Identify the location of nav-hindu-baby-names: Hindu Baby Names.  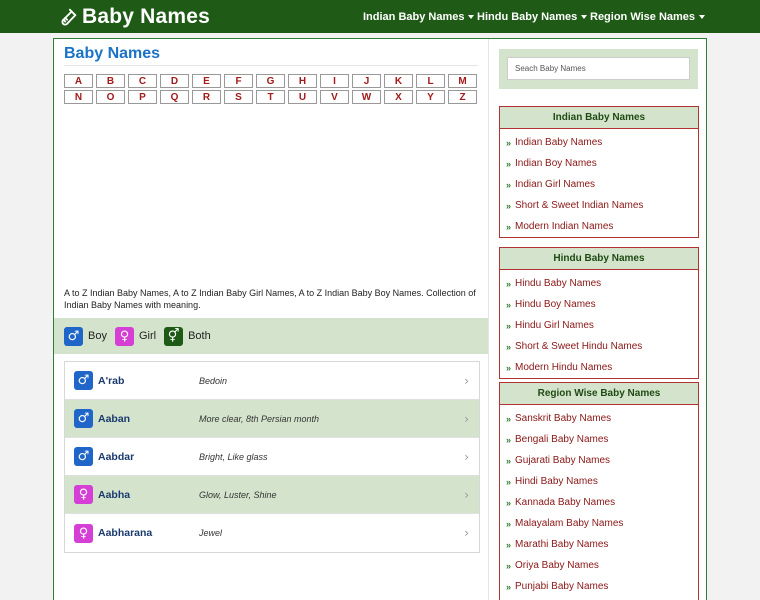
(532, 16).